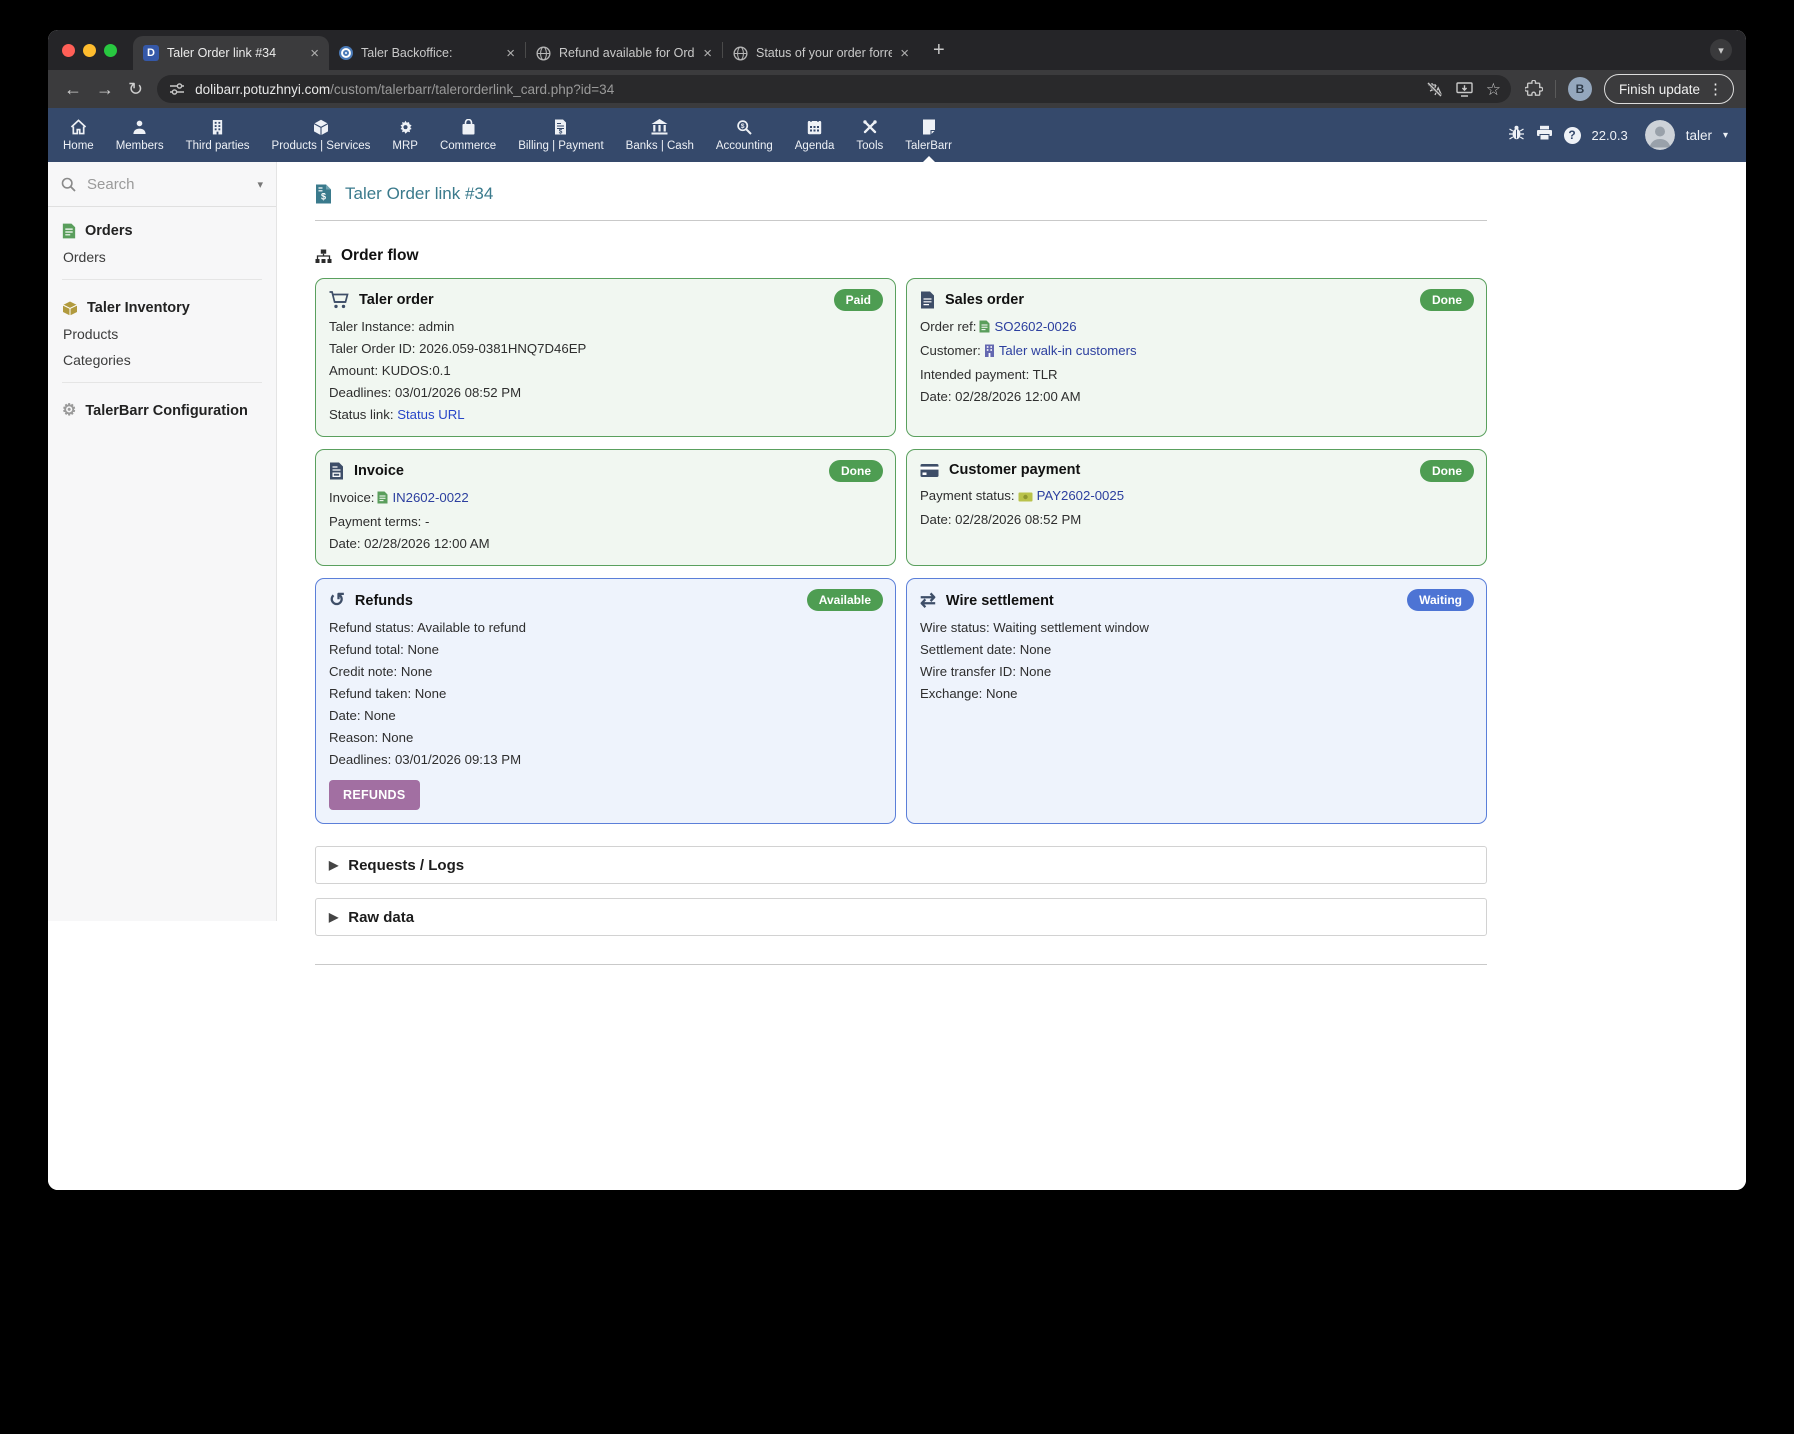  Describe the element at coordinates (162, 329) in the screenshot. I see `sidebar-item-products: Products` at that location.